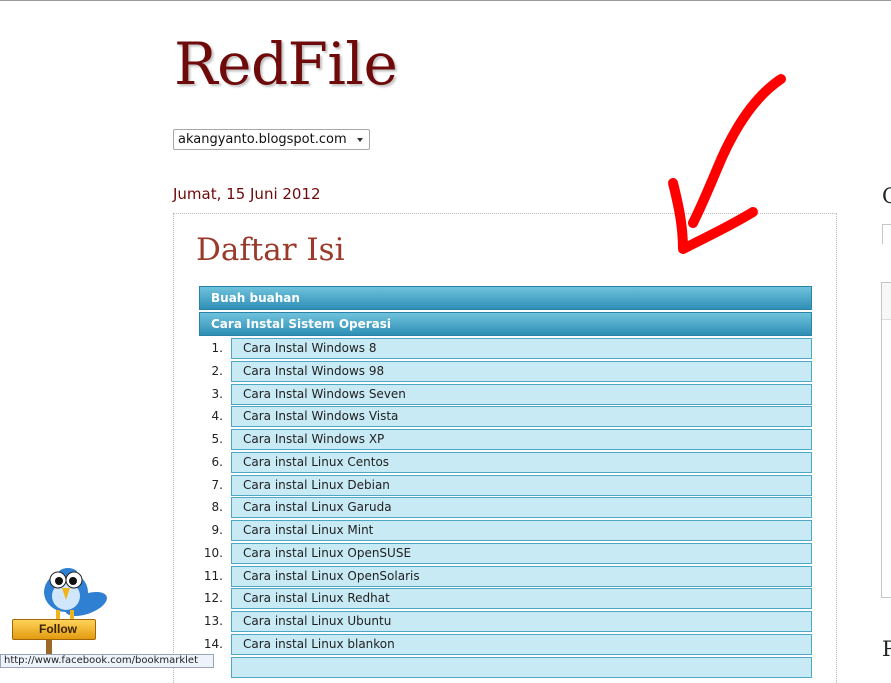 Image resolution: width=891 pixels, height=683 pixels. Describe the element at coordinates (521, 348) in the screenshot. I see `article-link: Cara Instal Windows 8` at that location.